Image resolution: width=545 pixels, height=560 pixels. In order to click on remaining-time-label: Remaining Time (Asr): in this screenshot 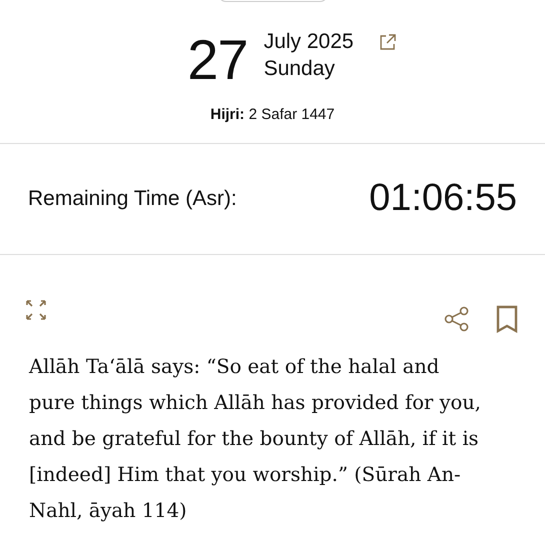, I will do `click(132, 199)`.